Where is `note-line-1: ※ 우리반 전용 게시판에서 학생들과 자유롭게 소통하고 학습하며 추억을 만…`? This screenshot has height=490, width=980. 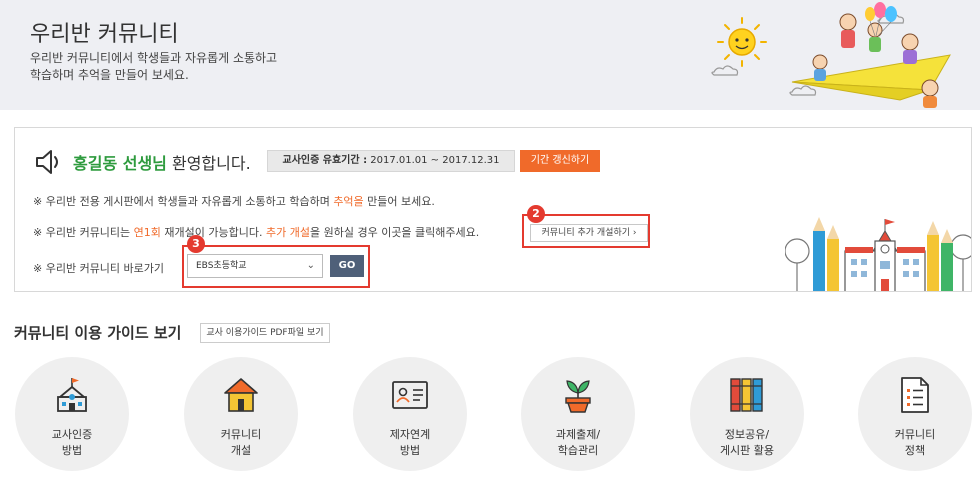 note-line-1: ※ 우리반 전용 게시판에서 학생들과 자유롭게 소통하고 학습하며 추억을 만… is located at coordinates (234, 201).